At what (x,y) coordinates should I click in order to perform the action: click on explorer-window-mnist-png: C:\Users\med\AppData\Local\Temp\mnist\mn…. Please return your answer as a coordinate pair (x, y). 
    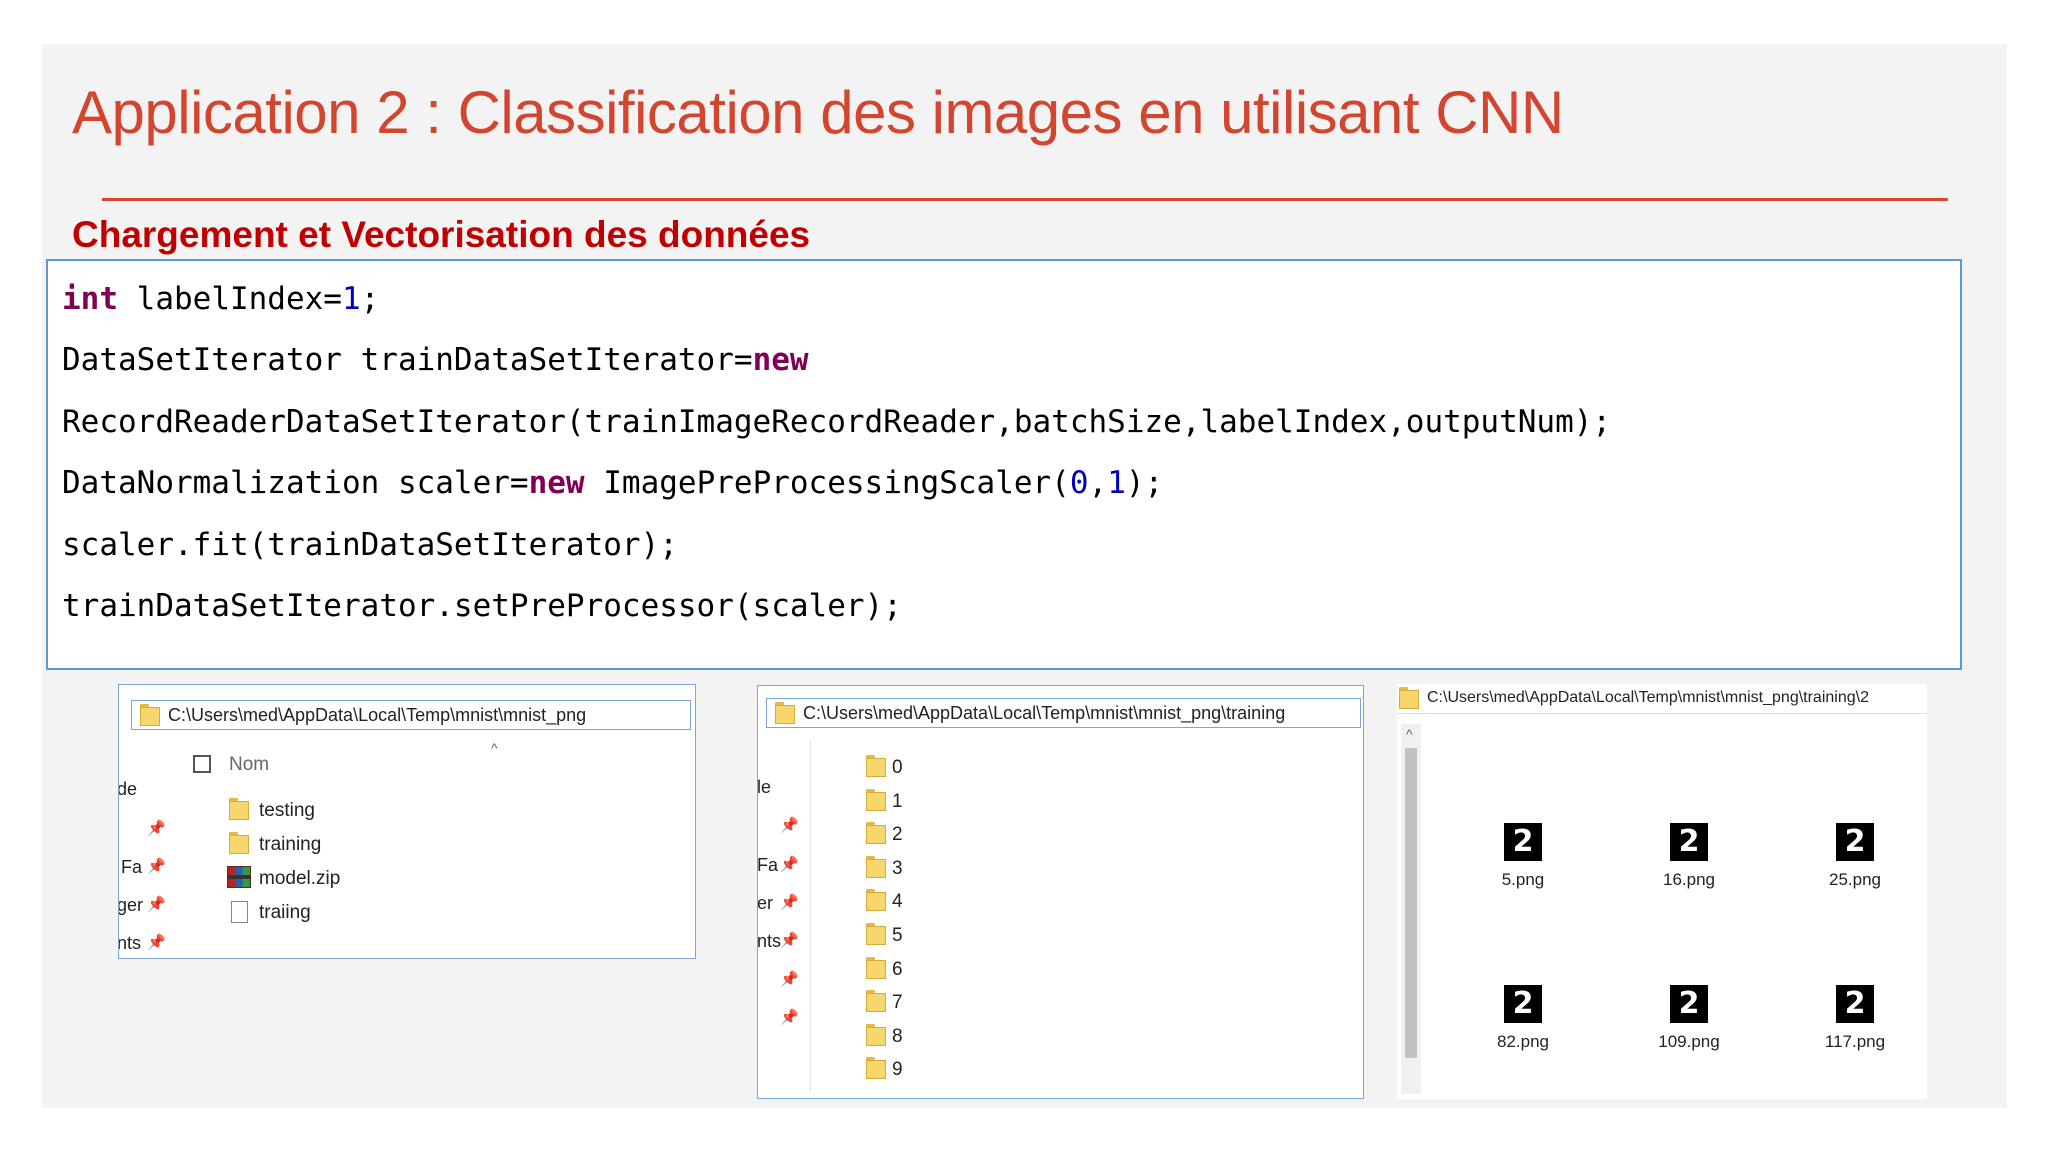
    Looking at the image, I should click on (407, 821).